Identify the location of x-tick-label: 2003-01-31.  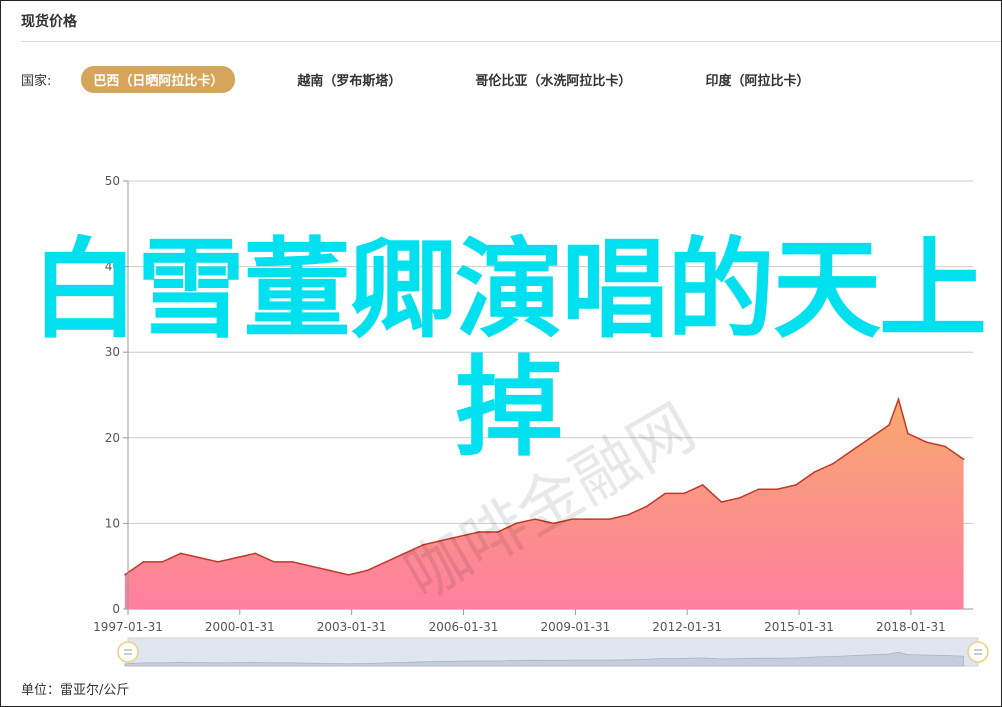
(352, 627).